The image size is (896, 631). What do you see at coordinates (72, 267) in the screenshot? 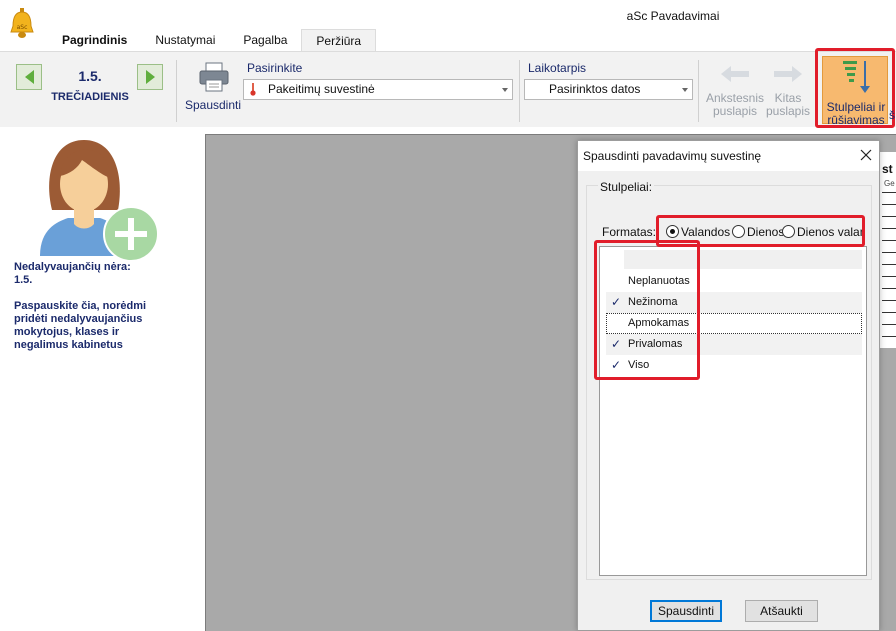
I see `absent-line: Nedalyvaujančių nėra:` at bounding box center [72, 267].